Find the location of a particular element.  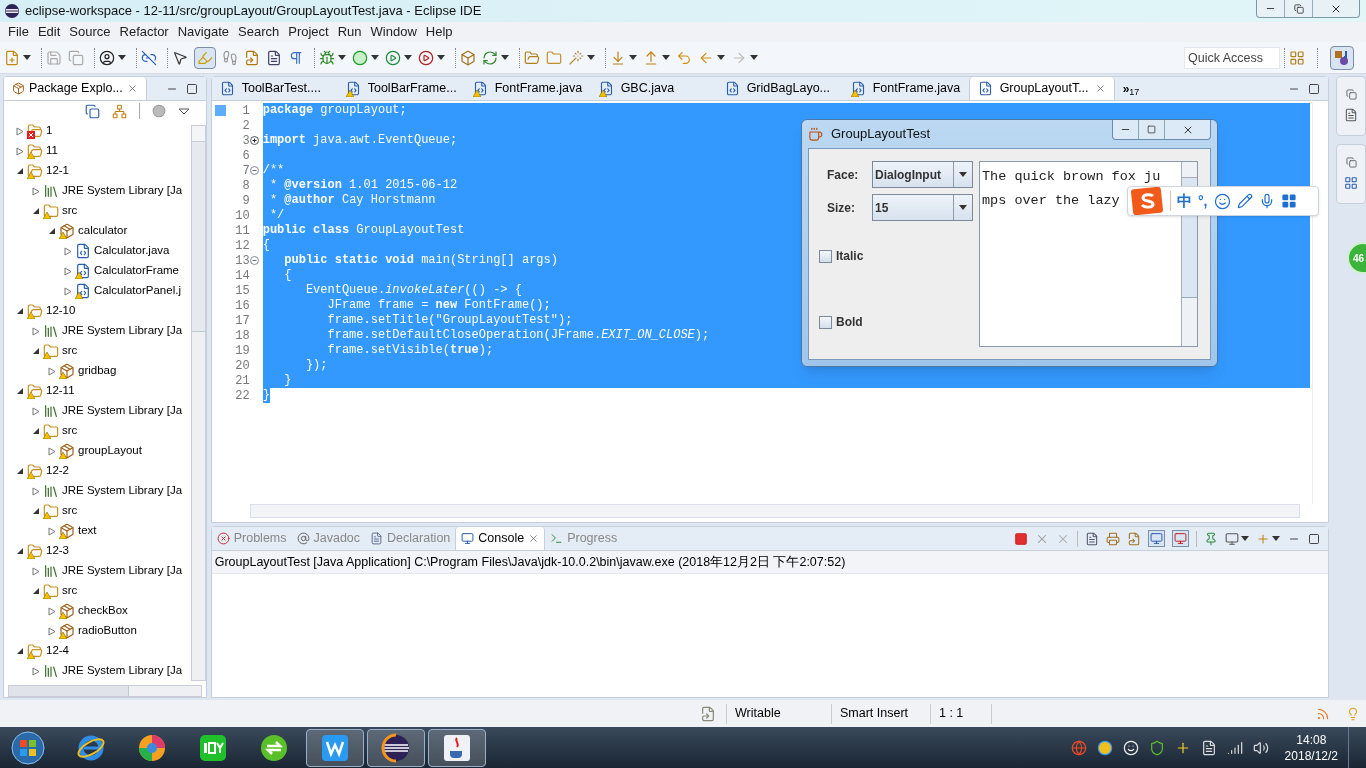

clock: 14:08 2018/12/2 is located at coordinates (1311, 747).